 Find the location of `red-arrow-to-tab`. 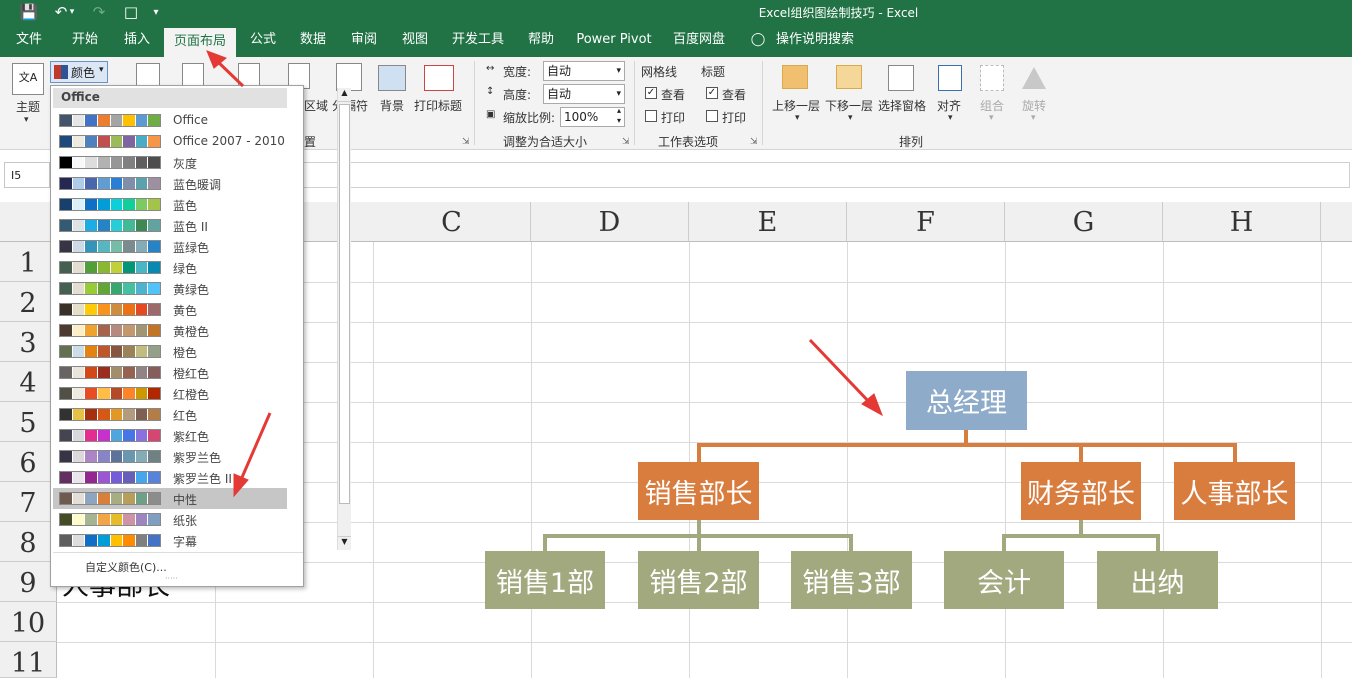

red-arrow-to-tab is located at coordinates (229, 73).